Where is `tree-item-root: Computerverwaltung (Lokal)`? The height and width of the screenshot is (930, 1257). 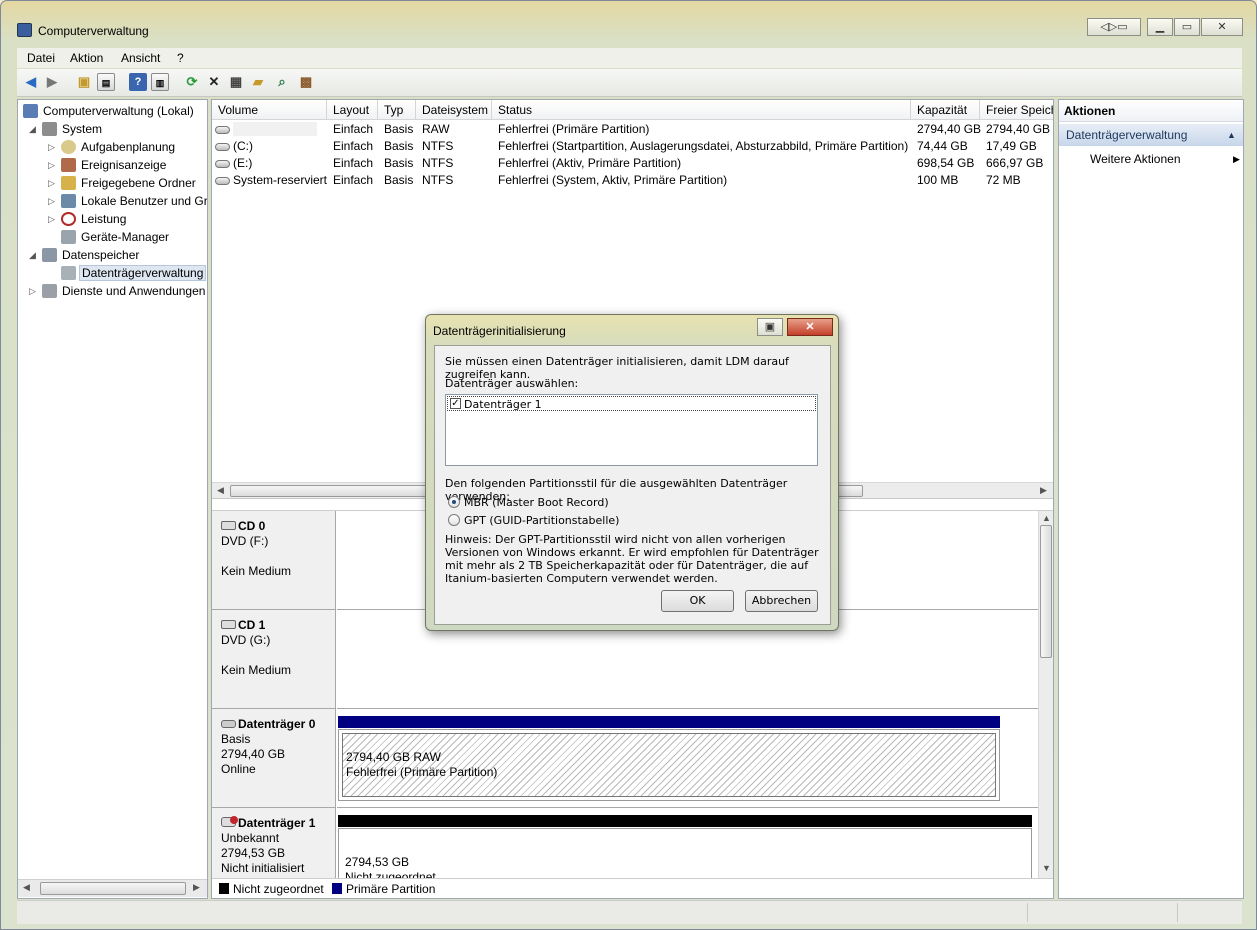 tree-item-root: Computerverwaltung (Lokal) is located at coordinates (112, 111).